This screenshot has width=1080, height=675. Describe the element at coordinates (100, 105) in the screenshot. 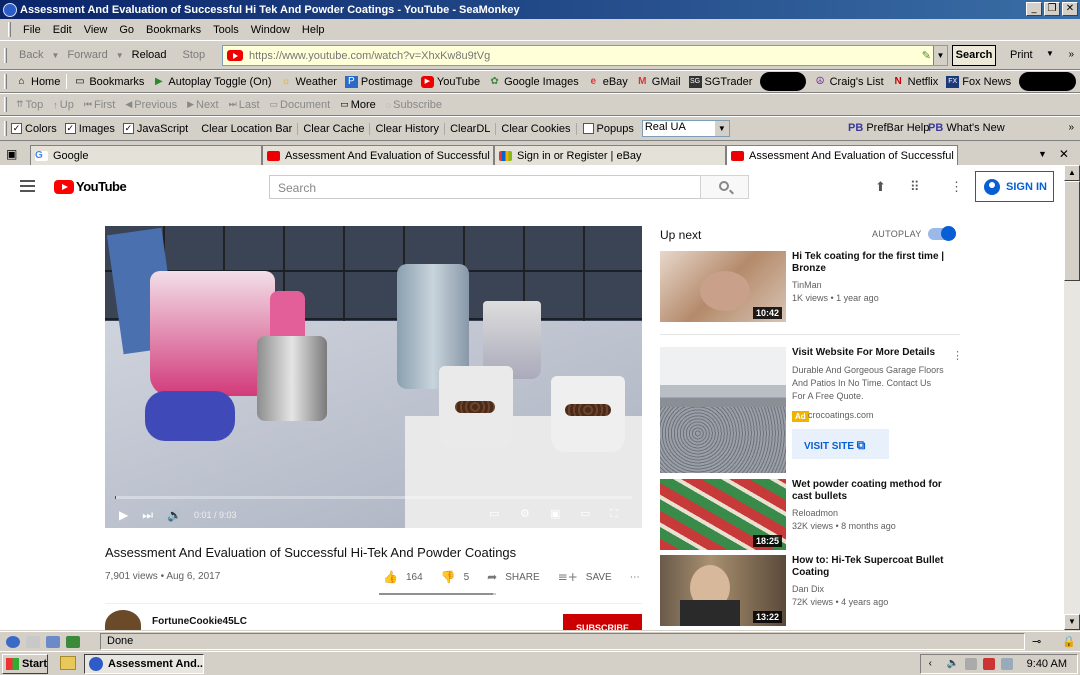

I see `sitenav-first: ⏮ First` at that location.